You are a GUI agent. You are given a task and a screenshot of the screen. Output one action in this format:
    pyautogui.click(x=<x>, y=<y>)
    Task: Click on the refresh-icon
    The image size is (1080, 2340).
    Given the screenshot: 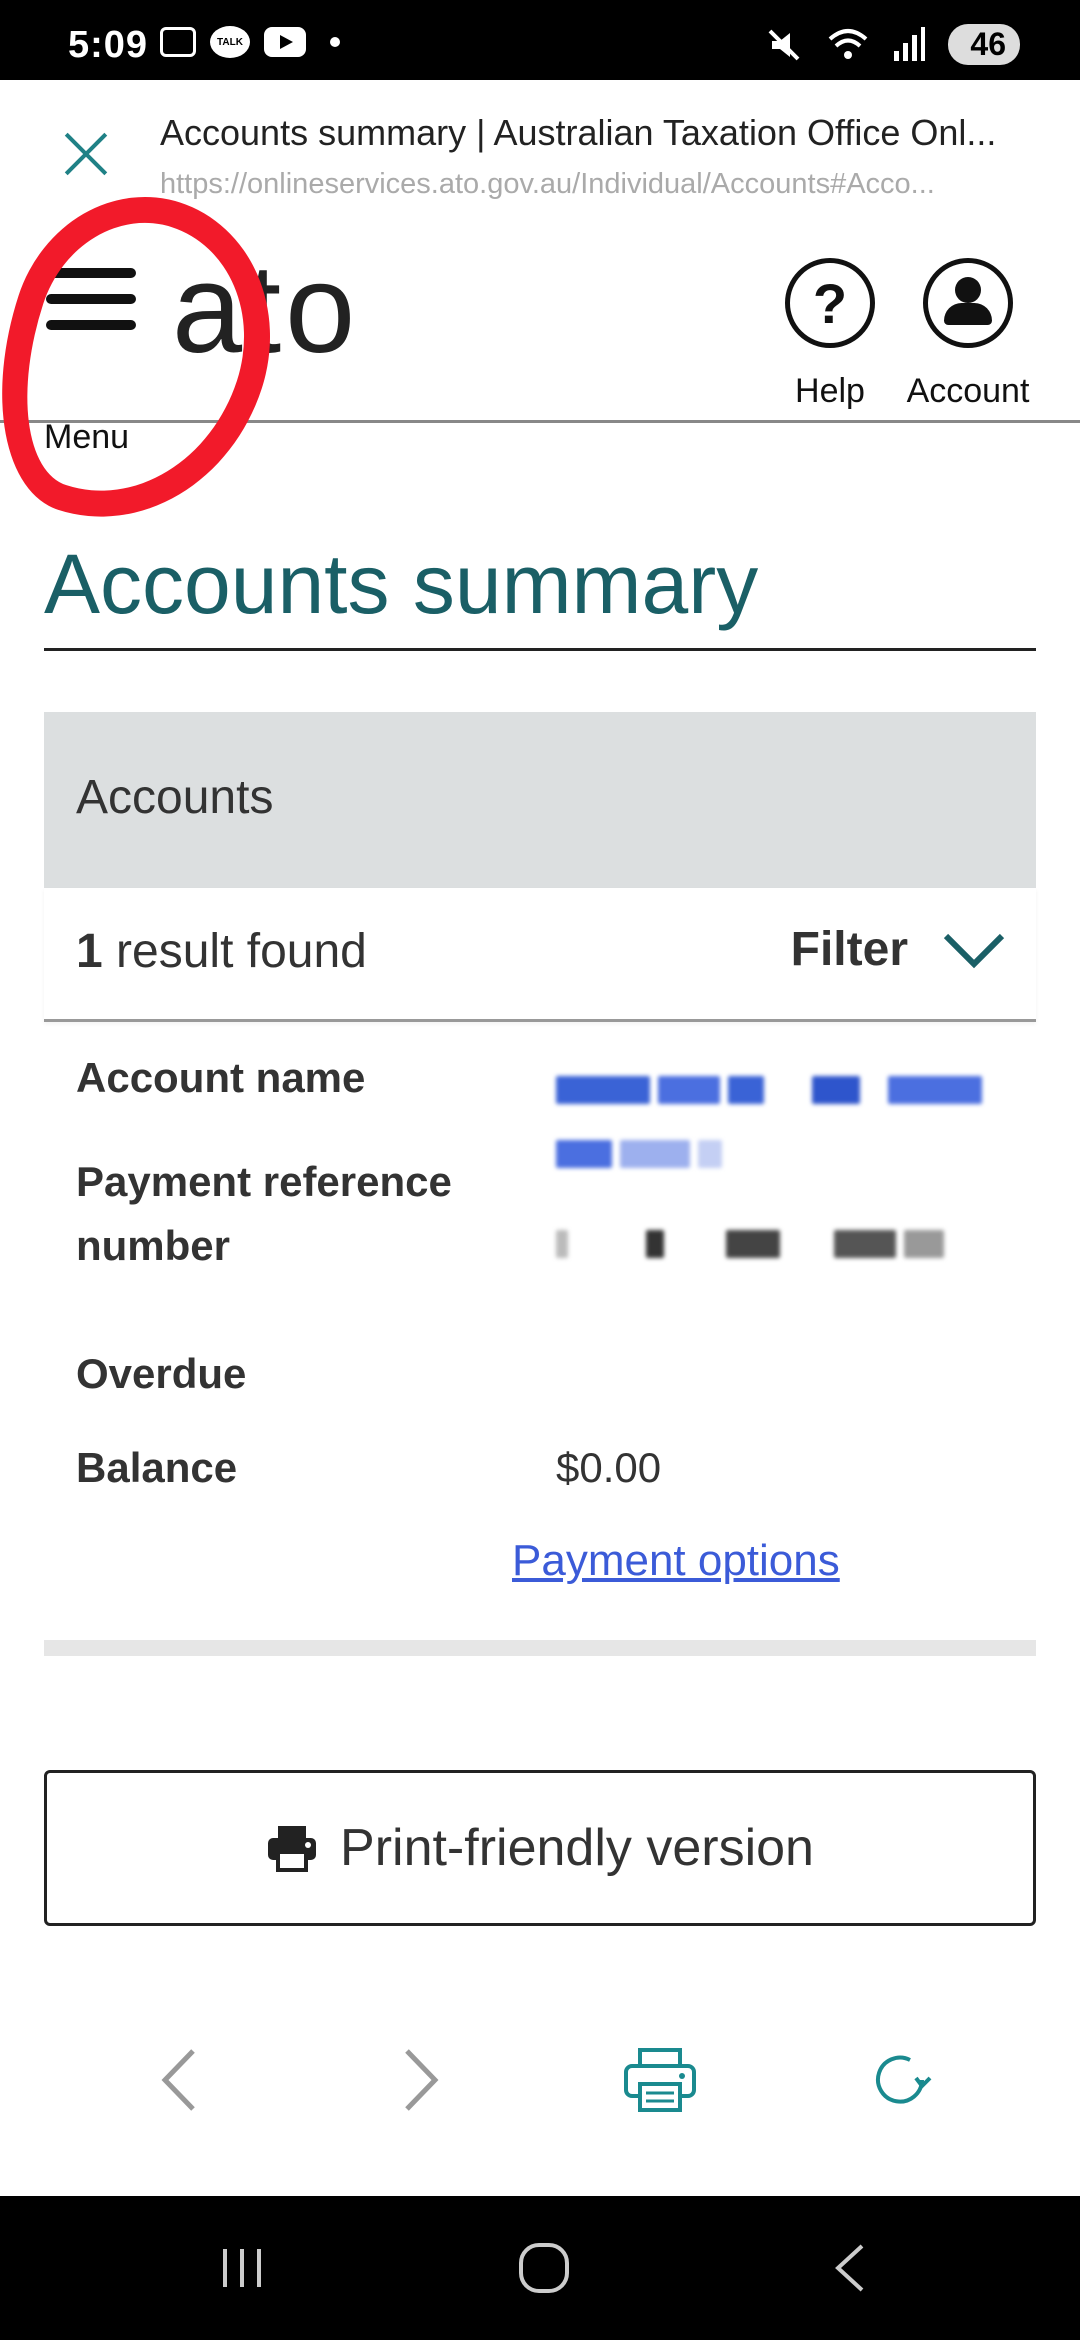 What is the action you would take?
    pyautogui.click(x=904, y=2079)
    